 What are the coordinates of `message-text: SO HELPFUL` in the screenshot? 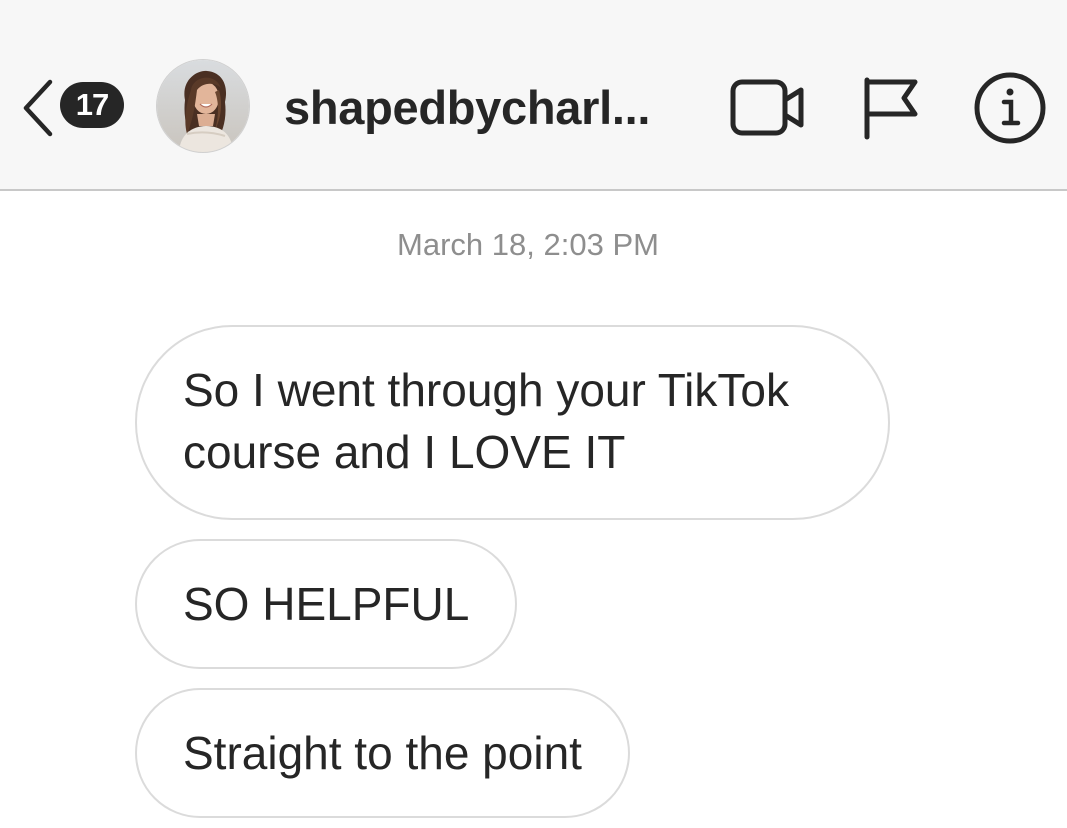 It's located at (326, 604).